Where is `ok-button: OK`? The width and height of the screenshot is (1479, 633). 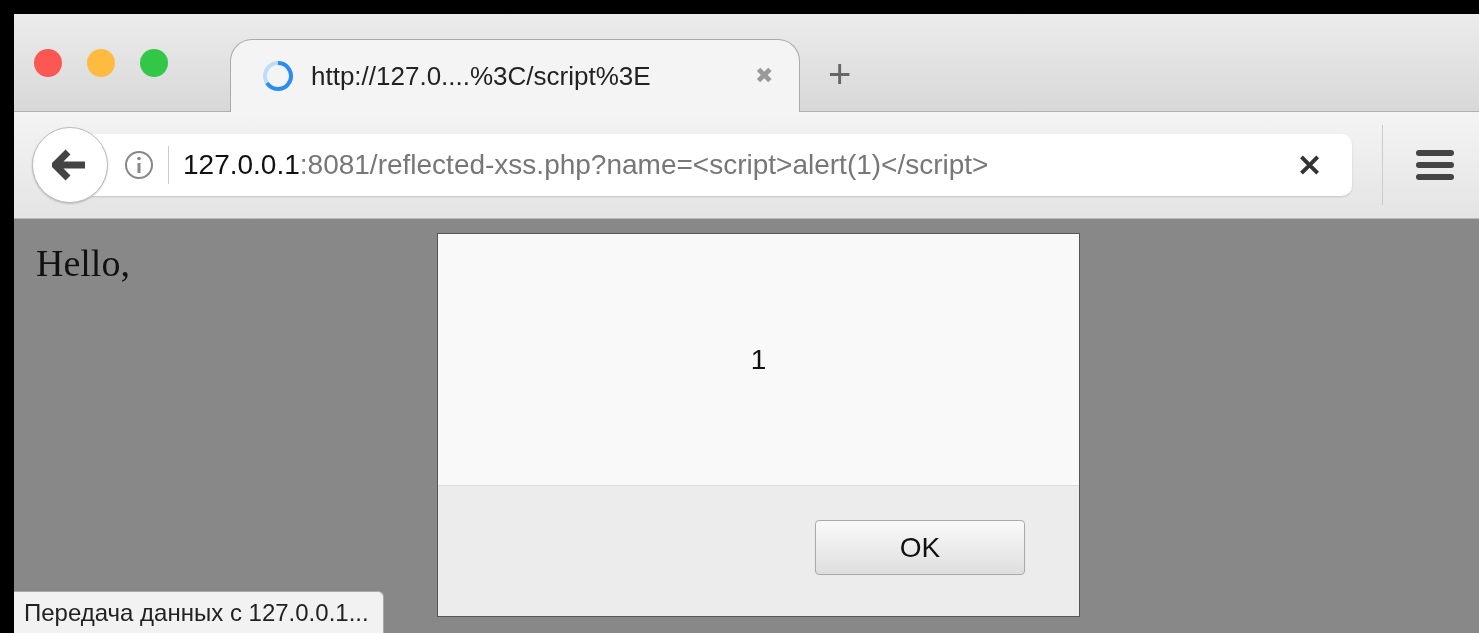
ok-button: OK is located at coordinates (920, 547).